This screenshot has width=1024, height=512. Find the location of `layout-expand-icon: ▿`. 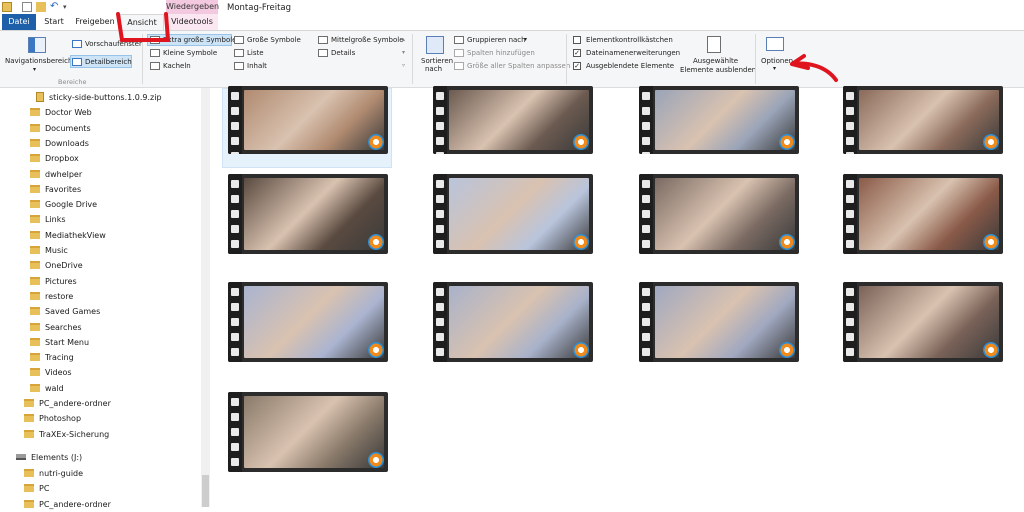

layout-expand-icon: ▿ is located at coordinates (403, 65).